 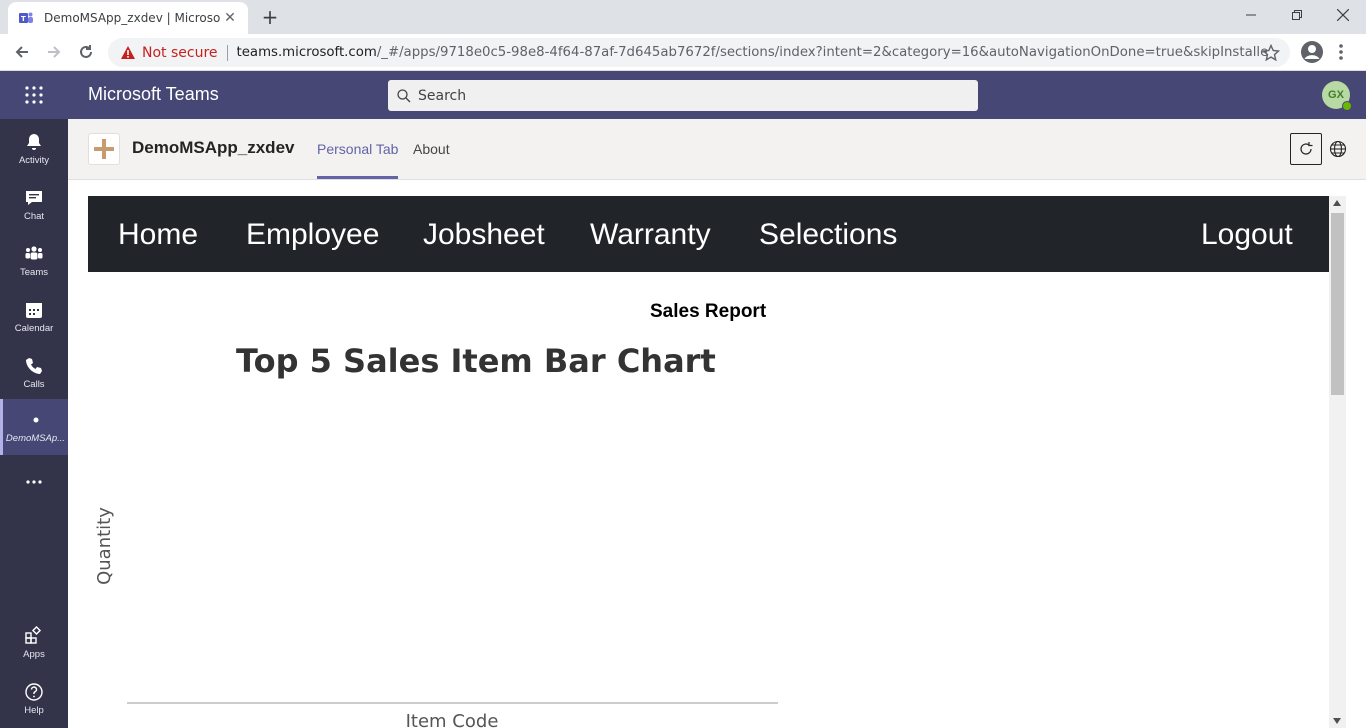 What do you see at coordinates (270, 18) in the screenshot?
I see `new-tab-button: +` at bounding box center [270, 18].